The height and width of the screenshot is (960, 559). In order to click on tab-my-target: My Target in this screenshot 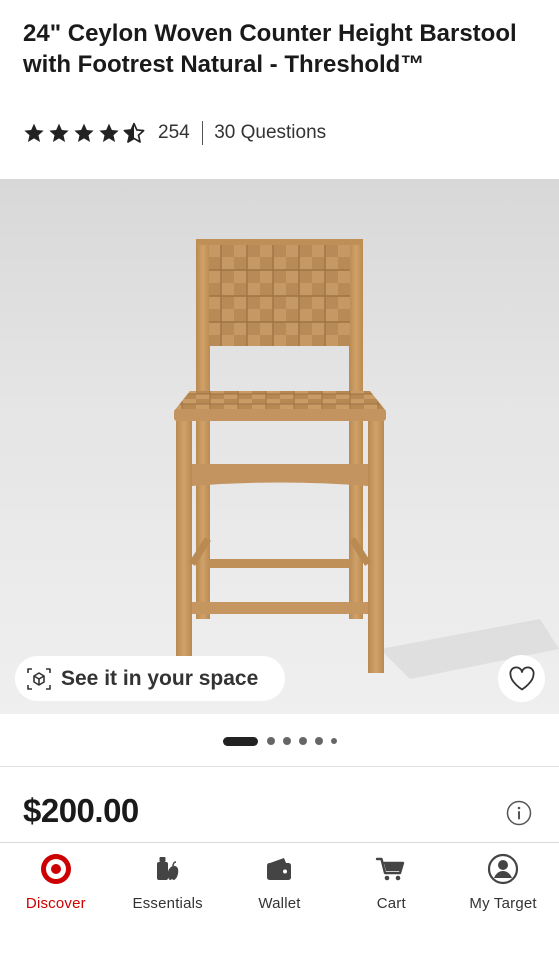, I will do `click(503, 901)`.